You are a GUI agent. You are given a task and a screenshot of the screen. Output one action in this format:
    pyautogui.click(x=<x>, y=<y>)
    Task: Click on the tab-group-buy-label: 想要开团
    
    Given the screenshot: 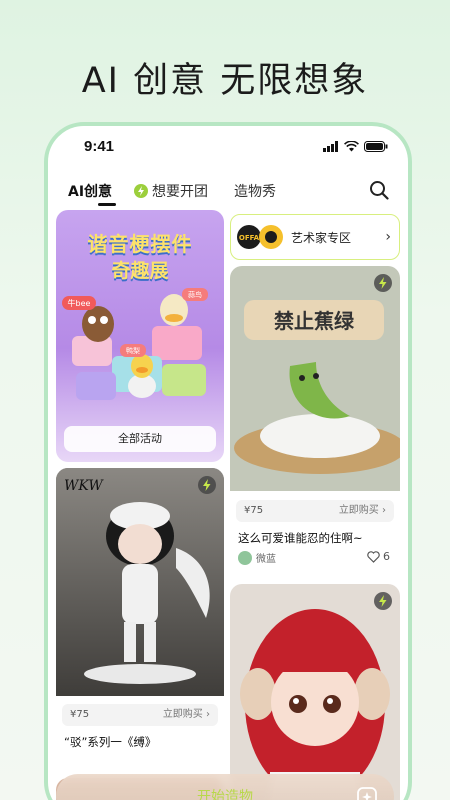 What is the action you would take?
    pyautogui.click(x=180, y=192)
    